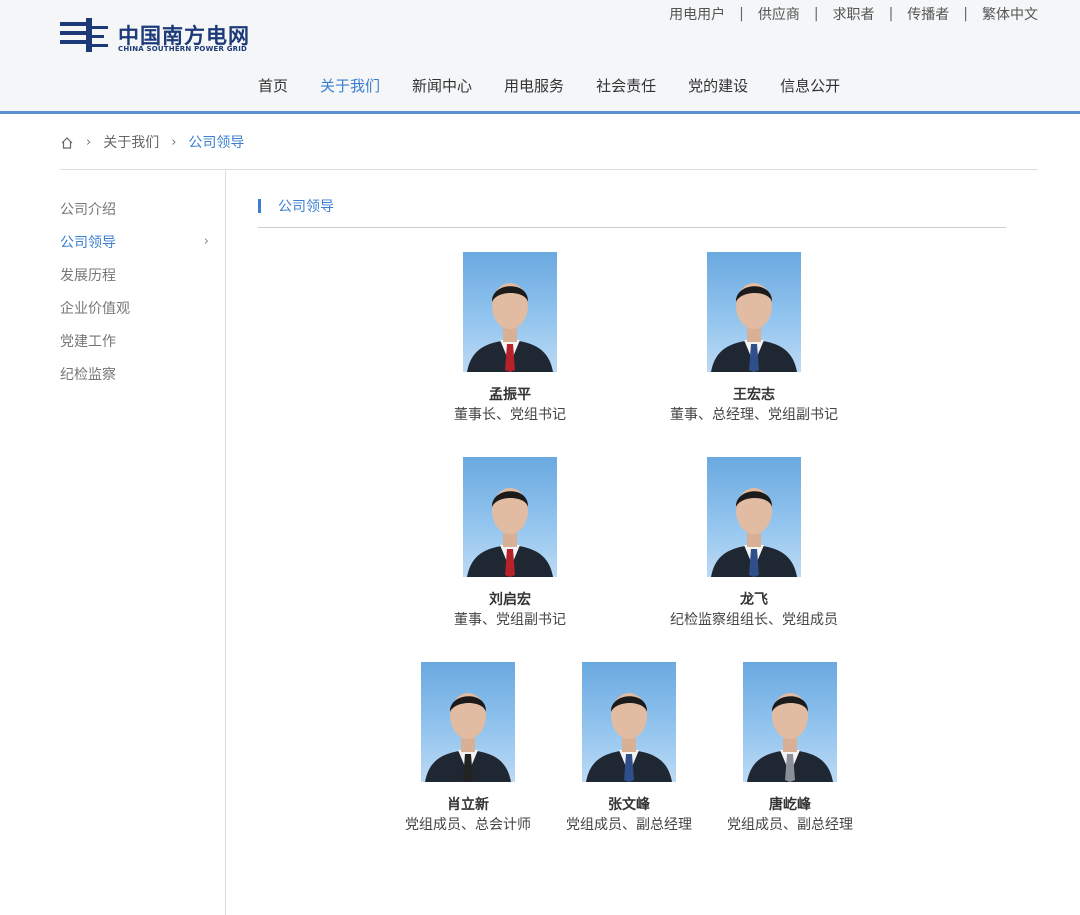 This screenshot has height=915, width=1080. Describe the element at coordinates (142, 208) in the screenshot. I see `sidebar-item-intro: 公司介绍` at that location.